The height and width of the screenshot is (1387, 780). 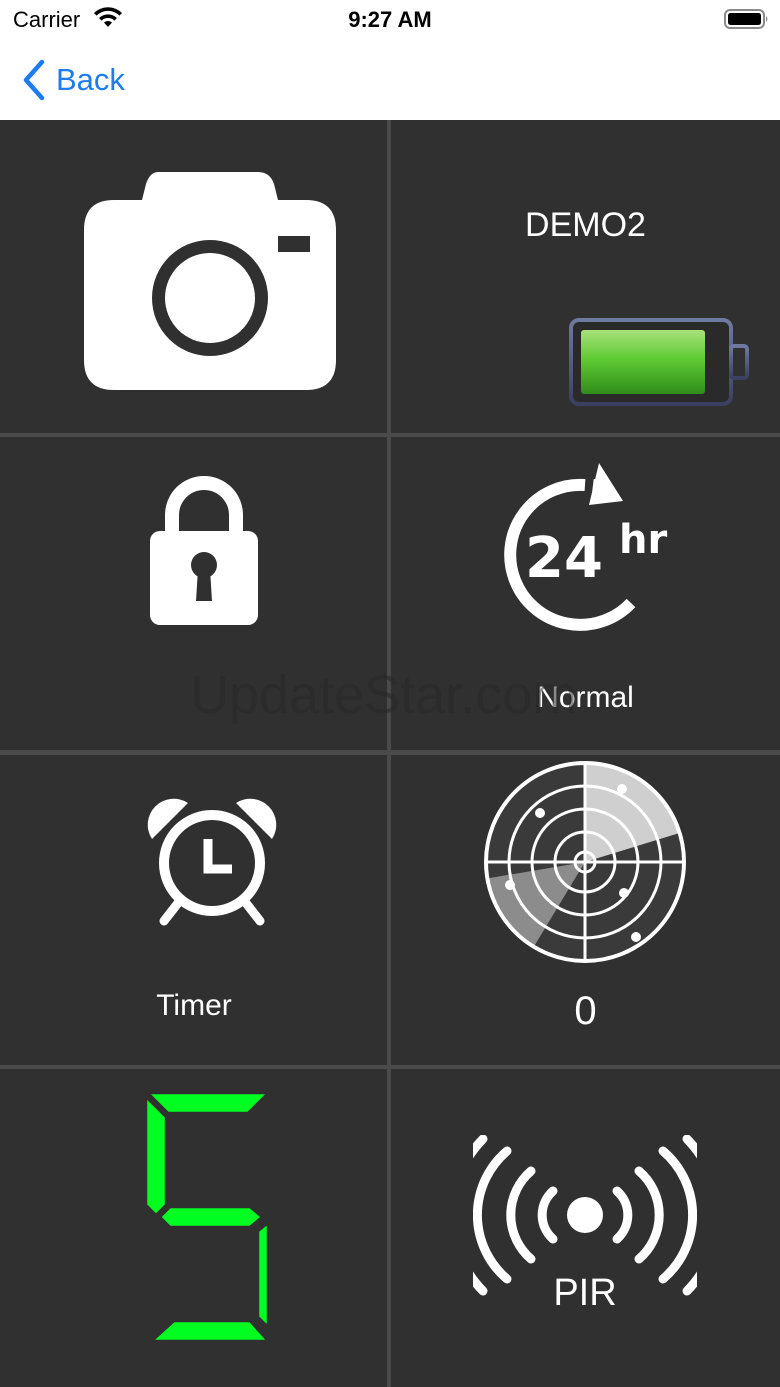 What do you see at coordinates (208, 1217) in the screenshot?
I see `seven-segment-digit-icon` at bounding box center [208, 1217].